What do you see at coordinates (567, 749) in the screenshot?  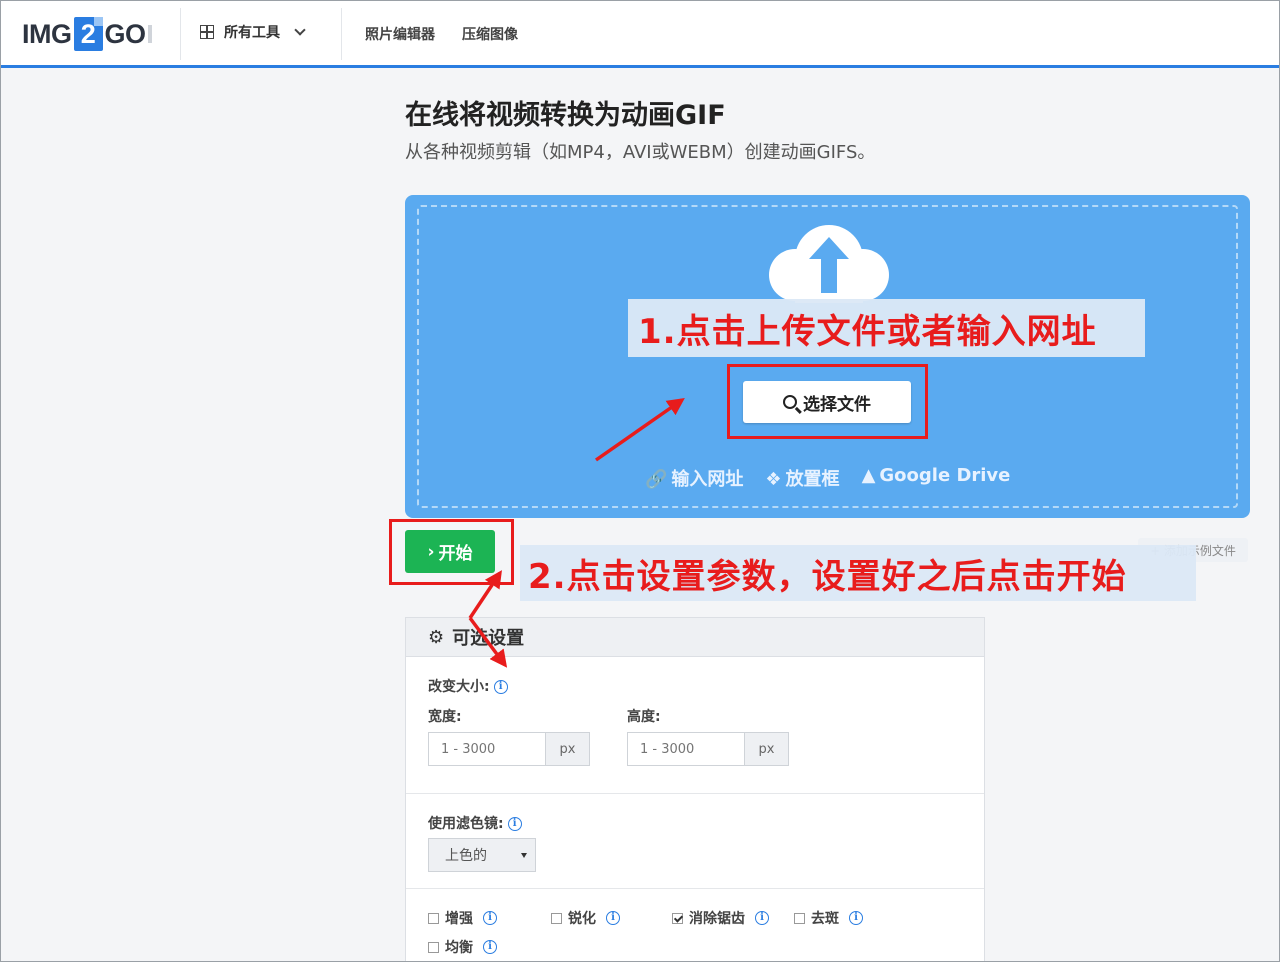 I see `width-unit: px` at bounding box center [567, 749].